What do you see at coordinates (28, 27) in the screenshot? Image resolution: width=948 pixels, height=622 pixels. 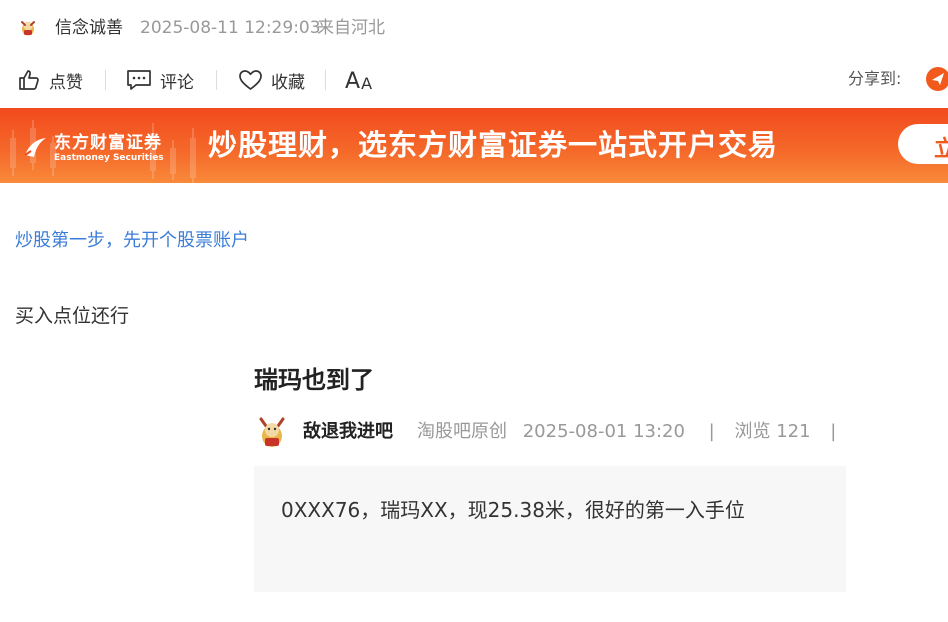 I see `author-avatar` at bounding box center [28, 27].